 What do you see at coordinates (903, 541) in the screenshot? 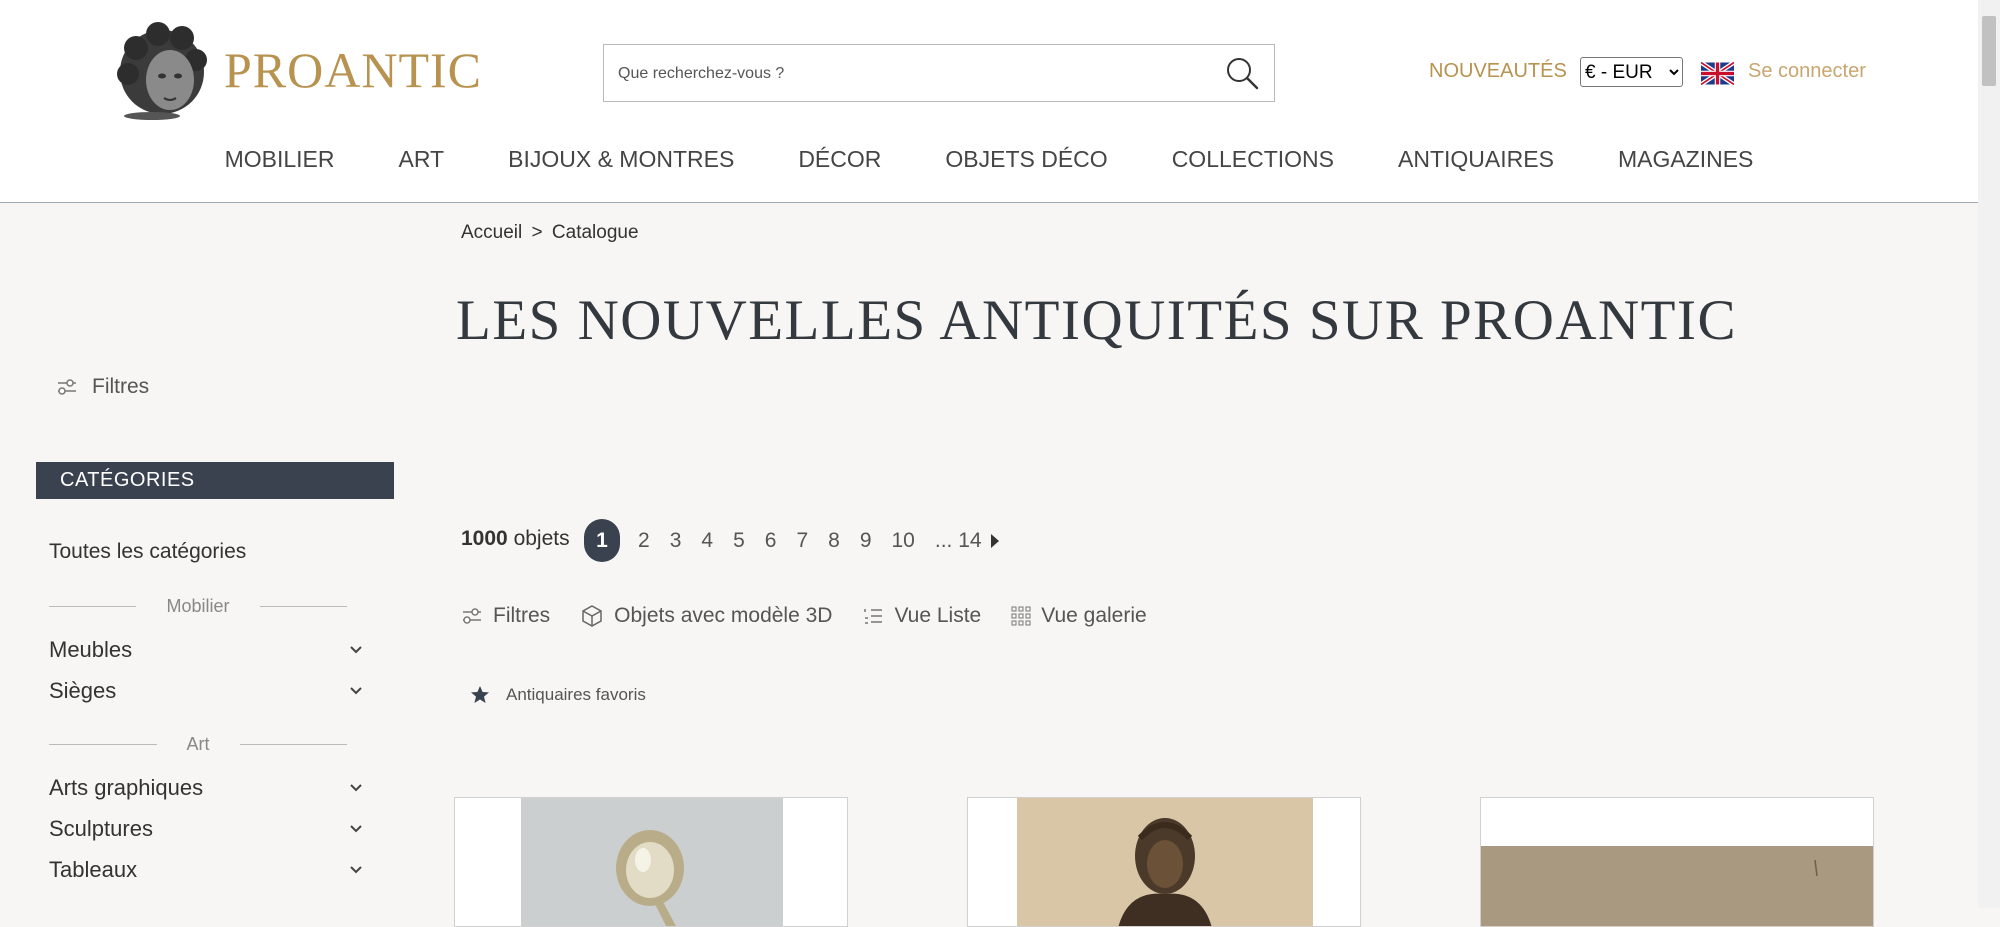
I see `page-link: 10` at bounding box center [903, 541].